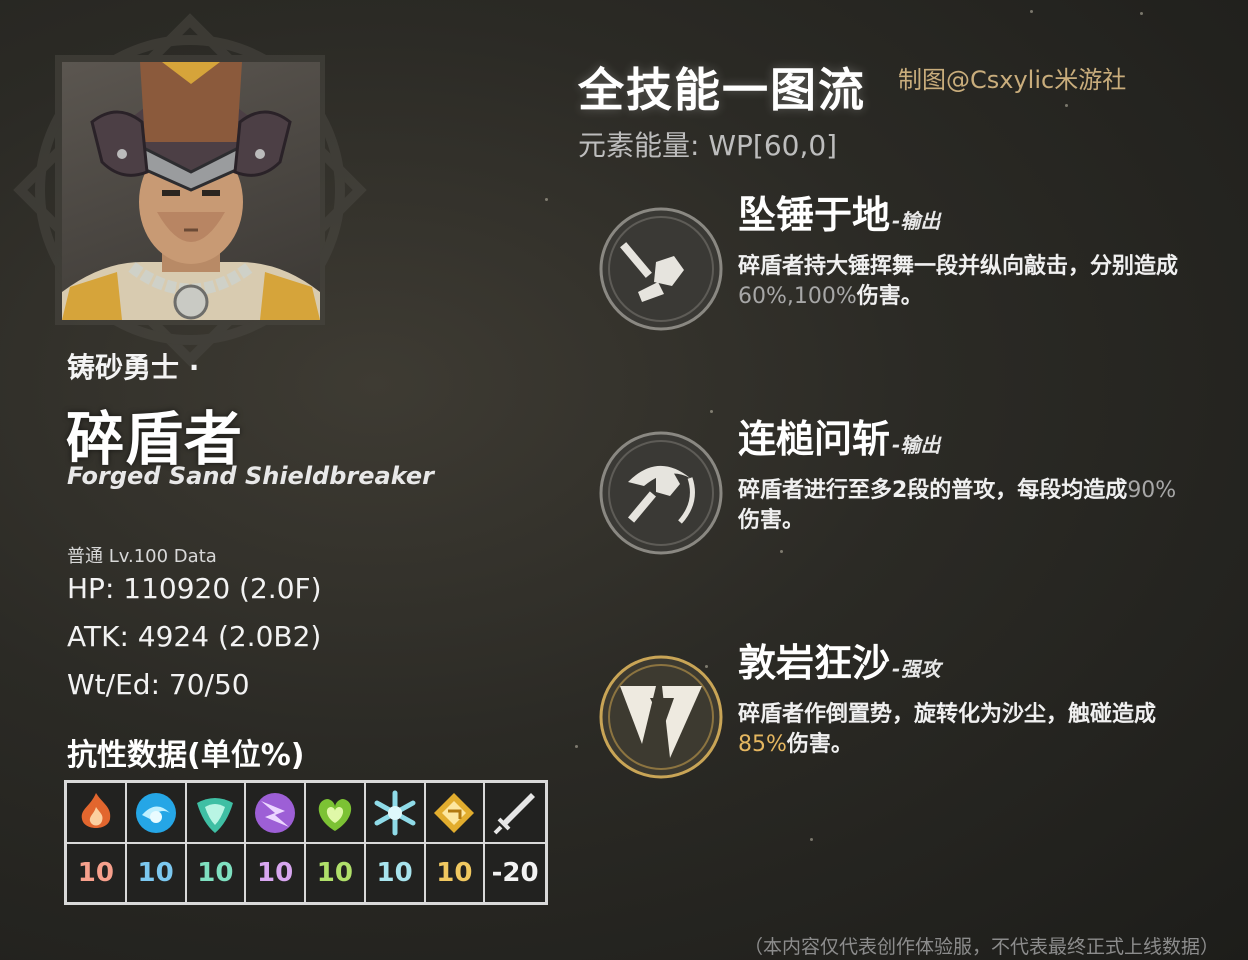 The width and height of the screenshot is (1248, 960). I want to click on dendro-res-value: 10, so click(336, 873).